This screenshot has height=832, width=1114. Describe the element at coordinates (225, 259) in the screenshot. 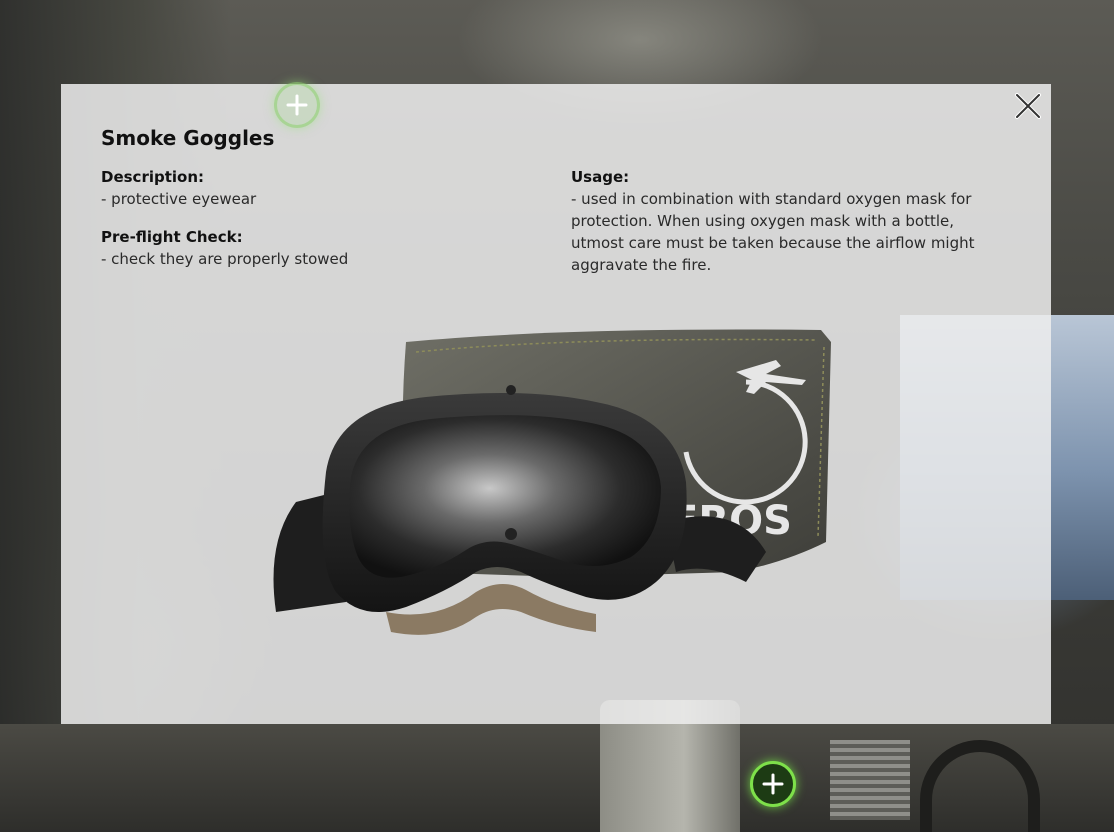

I see `preflight-text: - check they are properly stowed` at that location.